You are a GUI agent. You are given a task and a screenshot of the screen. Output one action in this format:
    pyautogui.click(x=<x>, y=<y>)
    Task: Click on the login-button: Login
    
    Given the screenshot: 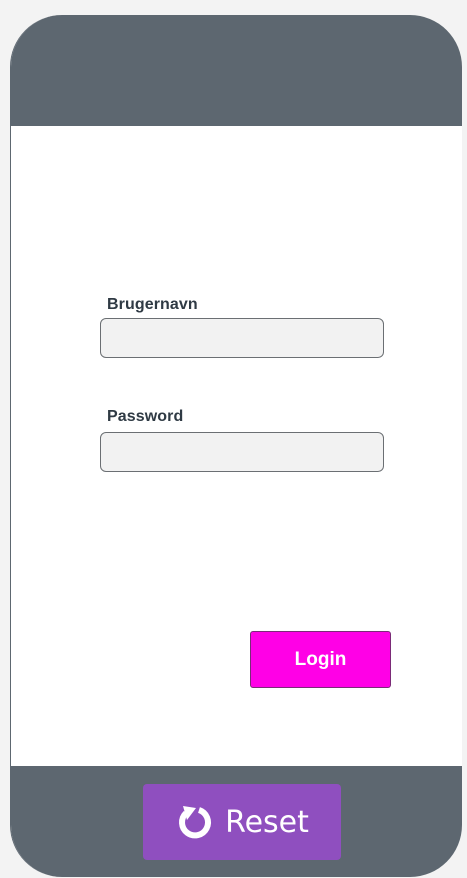 What is the action you would take?
    pyautogui.click(x=320, y=659)
    